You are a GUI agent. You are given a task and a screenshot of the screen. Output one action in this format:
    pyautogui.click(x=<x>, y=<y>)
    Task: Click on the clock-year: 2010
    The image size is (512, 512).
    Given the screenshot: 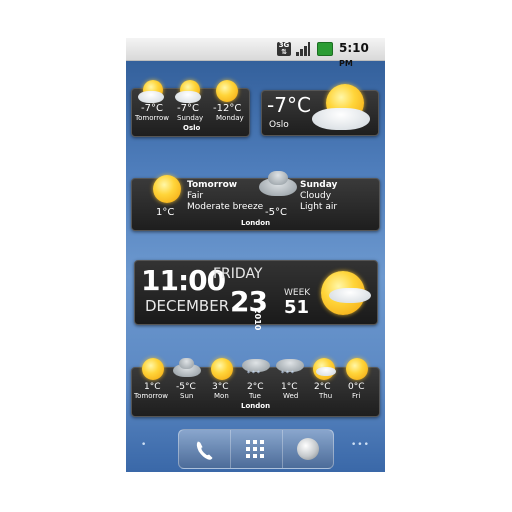 What is the action you would take?
    pyautogui.click(x=257, y=319)
    